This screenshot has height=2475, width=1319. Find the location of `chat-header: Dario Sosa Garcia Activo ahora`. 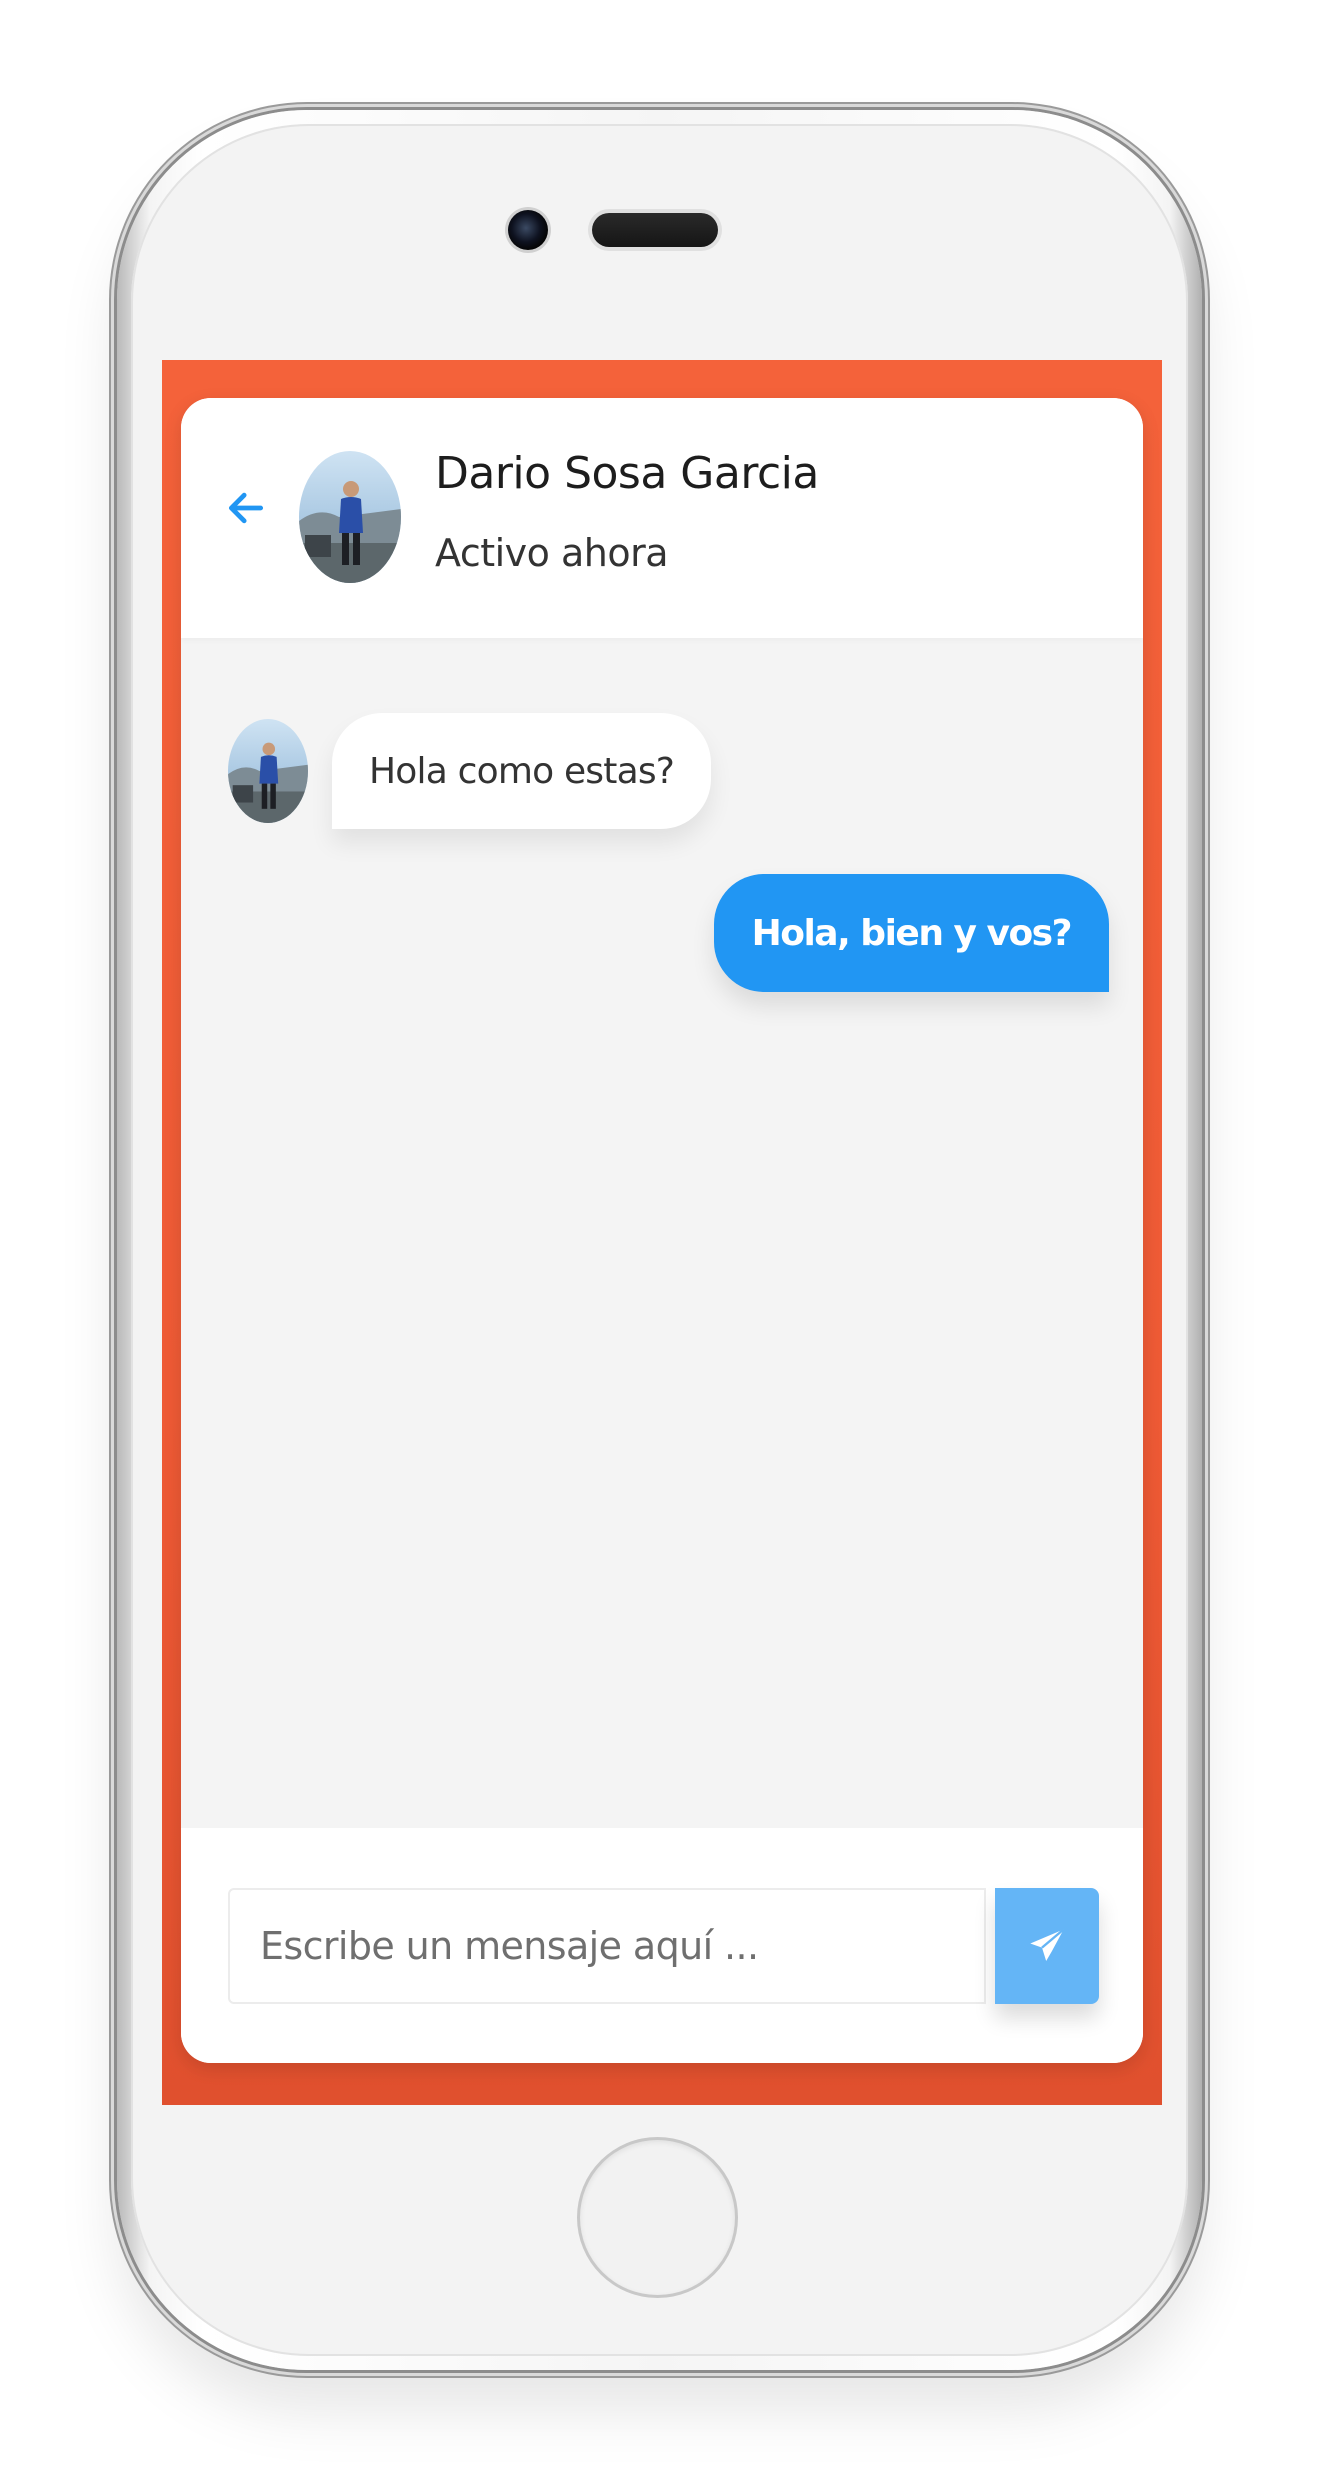

chat-header: Dario Sosa Garcia Activo ahora is located at coordinates (662, 518).